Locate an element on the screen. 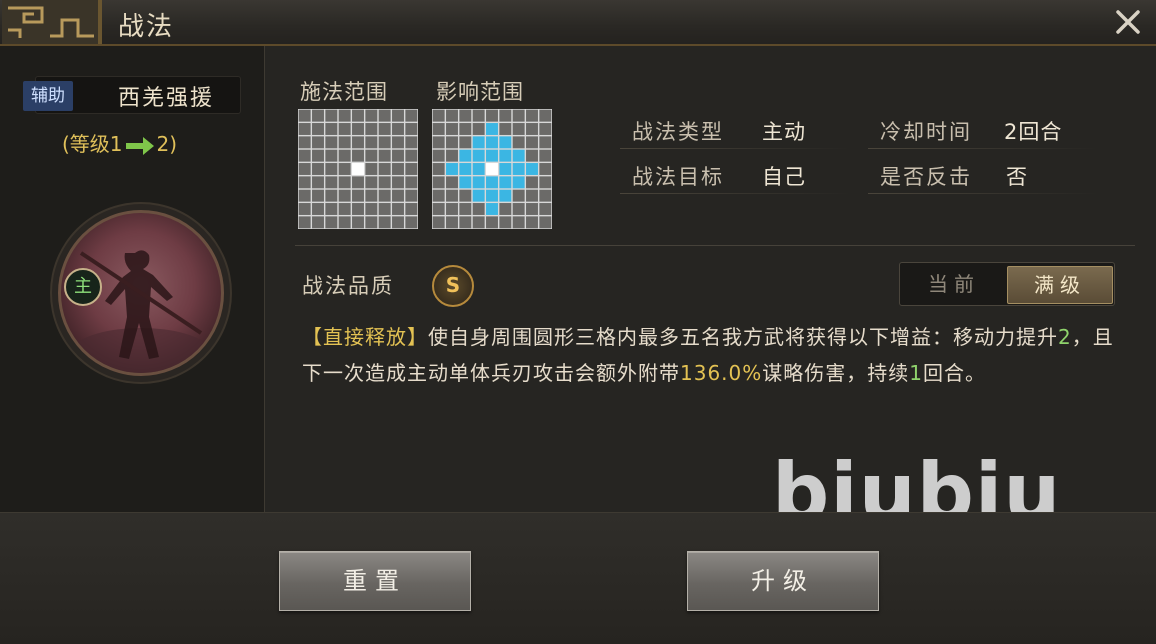  level-to: 2) is located at coordinates (167, 144).